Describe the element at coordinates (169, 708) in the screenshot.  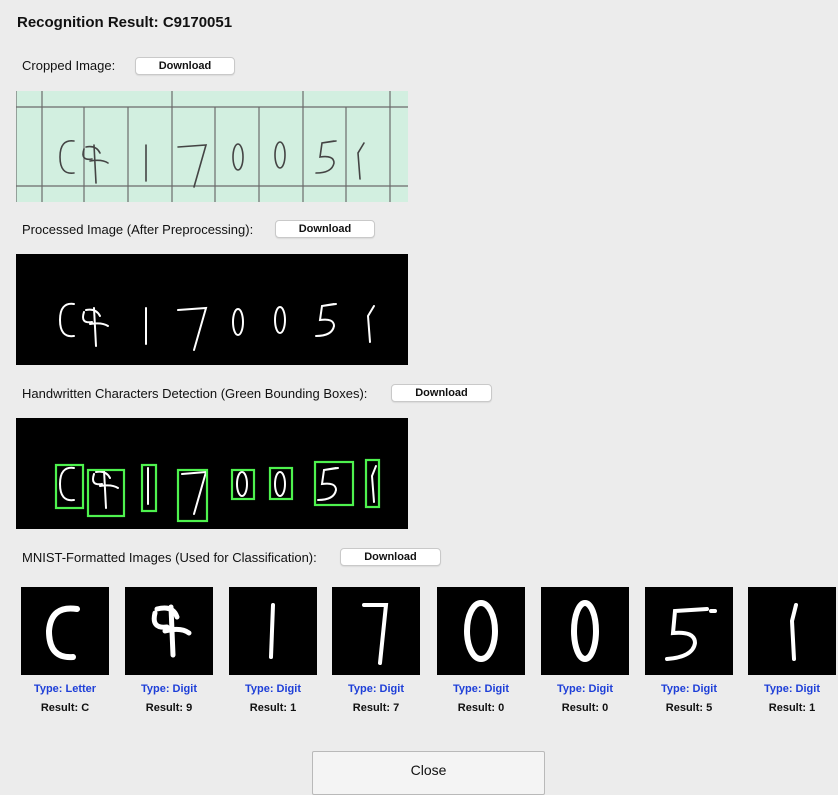
I see `char-2-result: Result: 9` at that location.